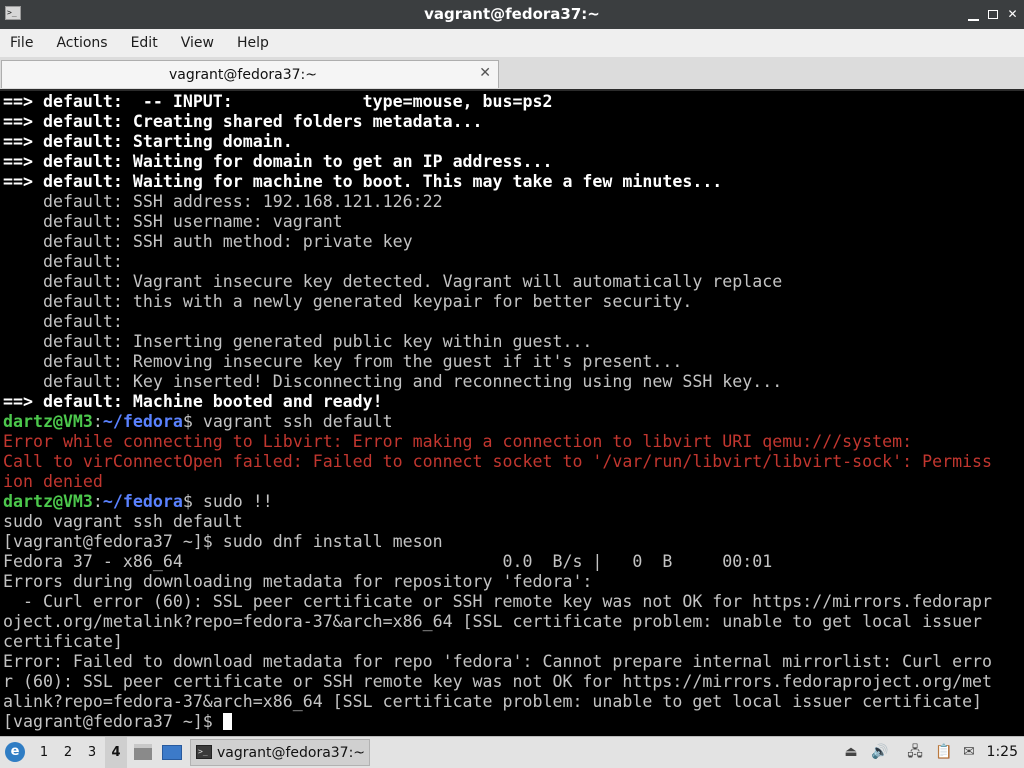  Describe the element at coordinates (53, 481) in the screenshot. I see `terminal-line: ion denied` at that location.